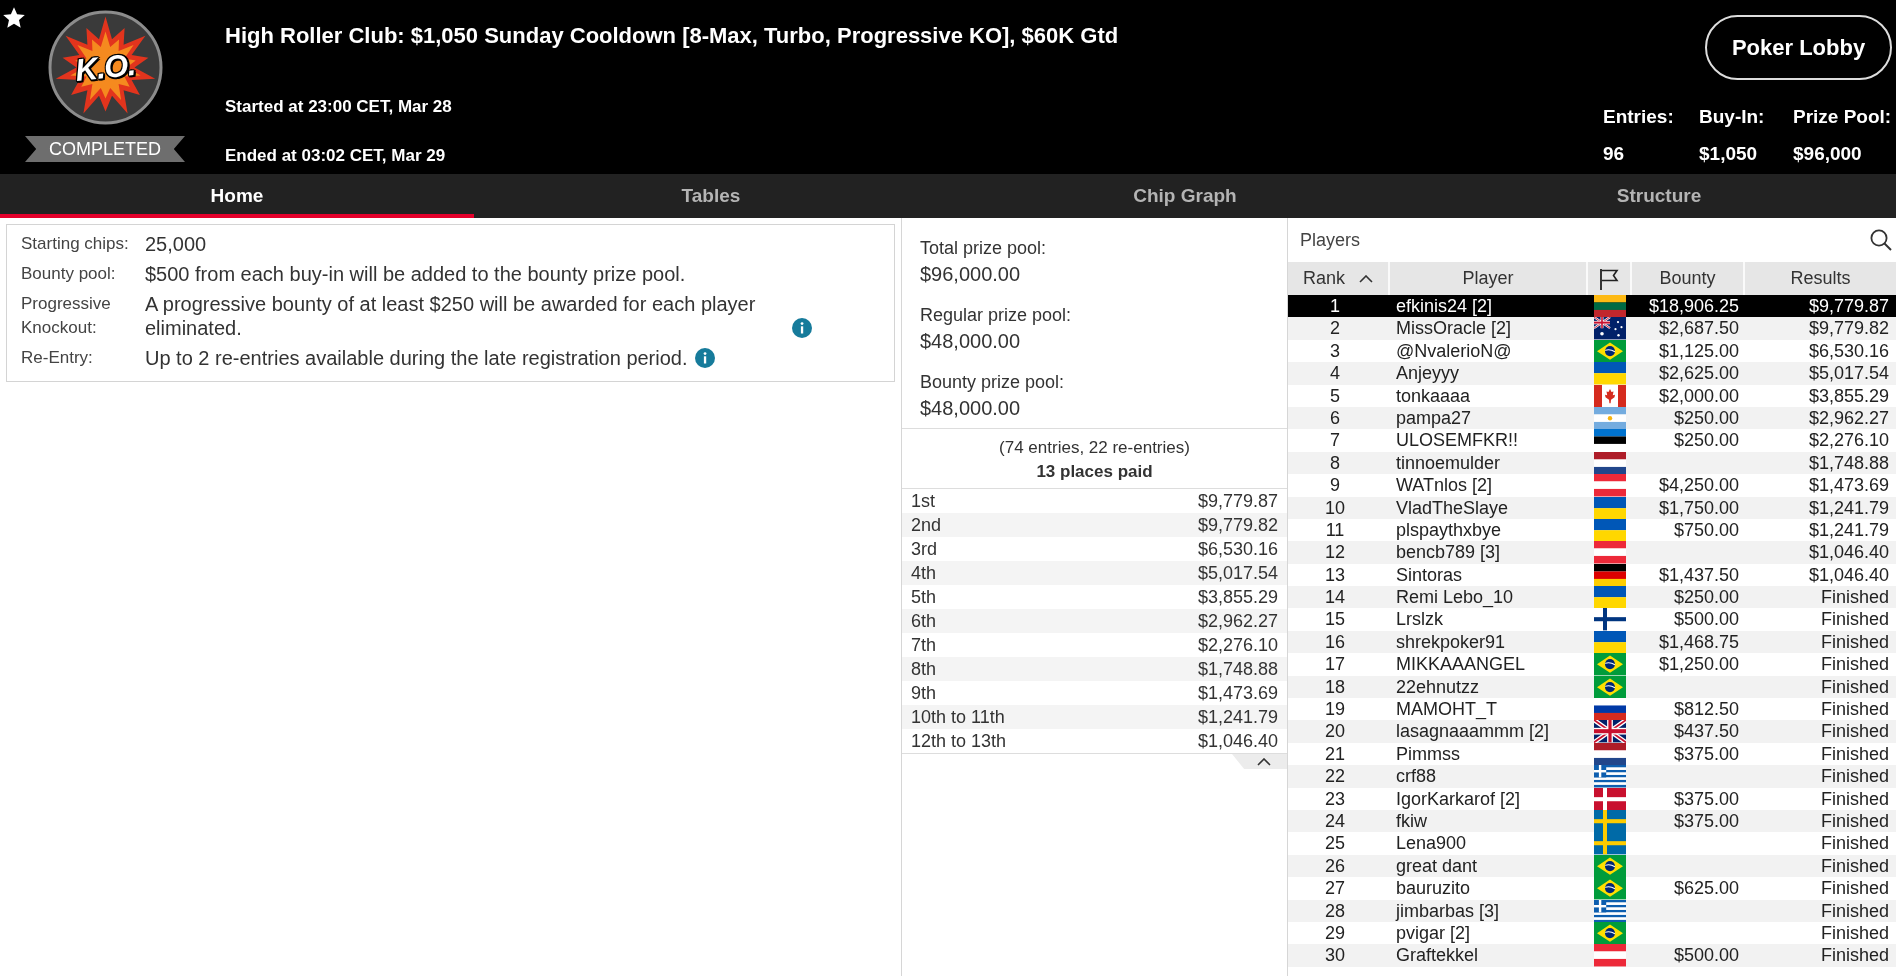  I want to click on bounty-cell-text: $500.00, so click(1706, 955).